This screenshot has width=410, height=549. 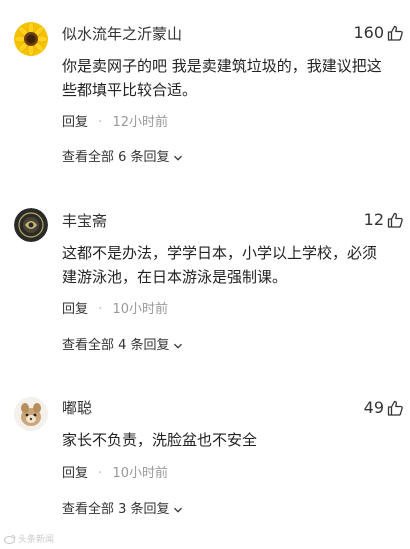 What do you see at coordinates (10, 539) in the screenshot?
I see `weibo-icon` at bounding box center [10, 539].